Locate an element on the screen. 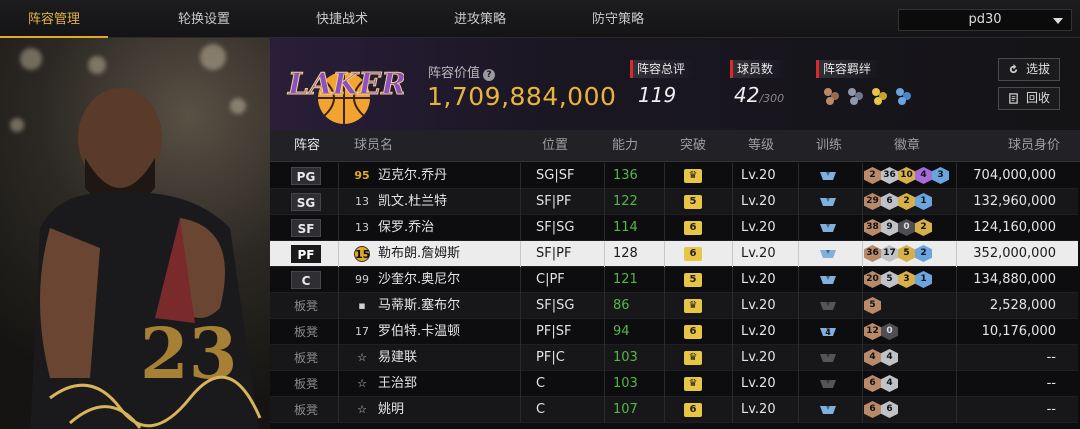 The width and height of the screenshot is (1080, 429). badge-silver-icon: 17 is located at coordinates (889, 253).